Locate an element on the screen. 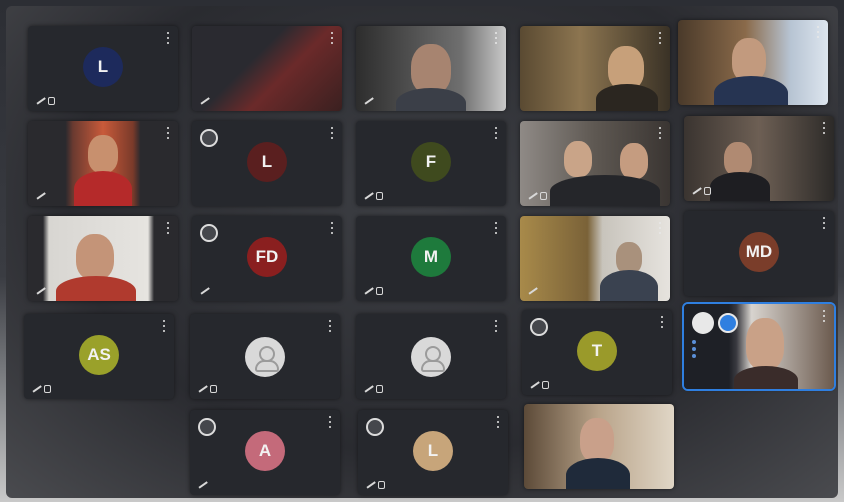 Image resolution: width=844 pixels, height=502 pixels. avatar: AS is located at coordinates (99, 354).